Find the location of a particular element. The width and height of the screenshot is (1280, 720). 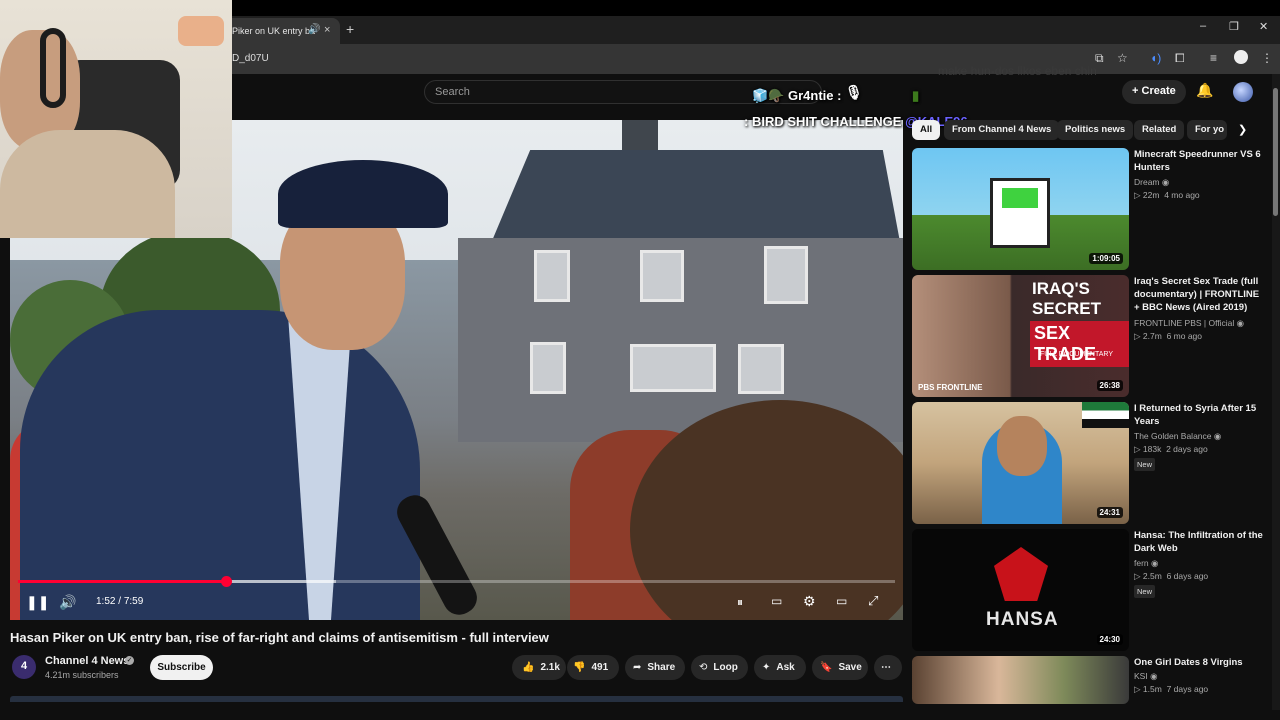

thumbnail-pbs-logo: PBS FRONTLINE is located at coordinates (950, 387).